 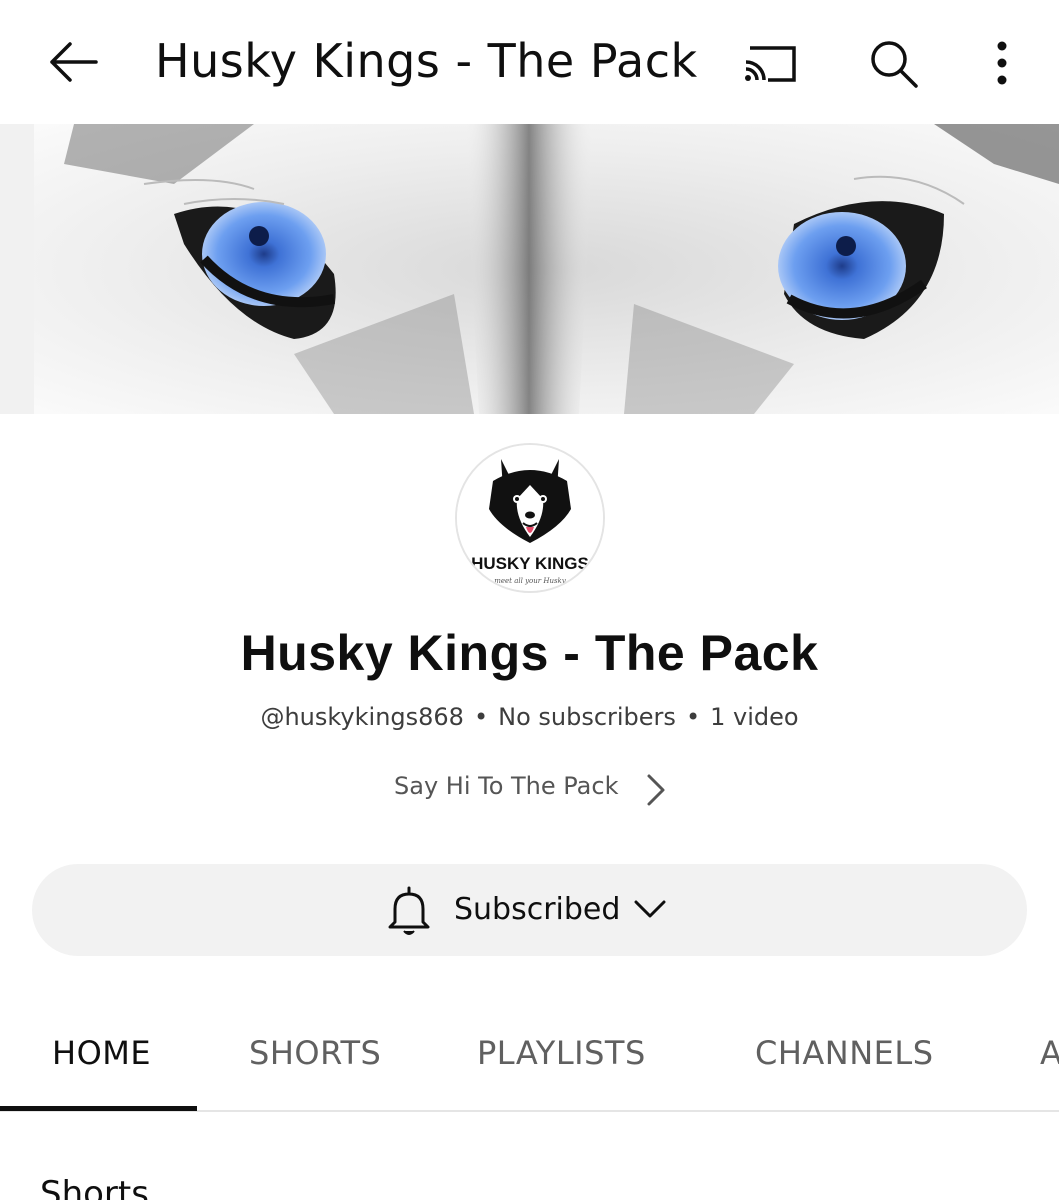 I want to click on logo-tagline: meet all your Husky, so click(x=530, y=581).